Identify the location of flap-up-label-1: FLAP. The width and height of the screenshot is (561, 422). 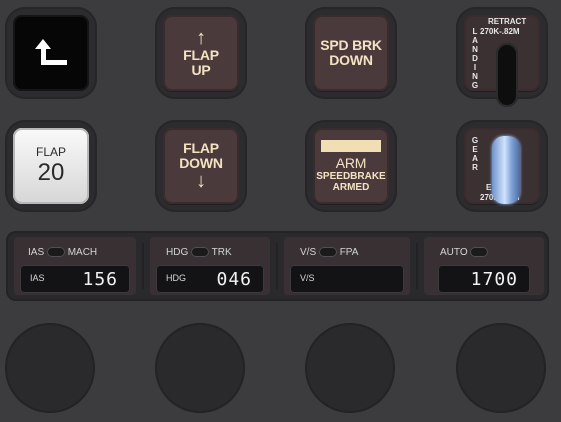
(201, 55).